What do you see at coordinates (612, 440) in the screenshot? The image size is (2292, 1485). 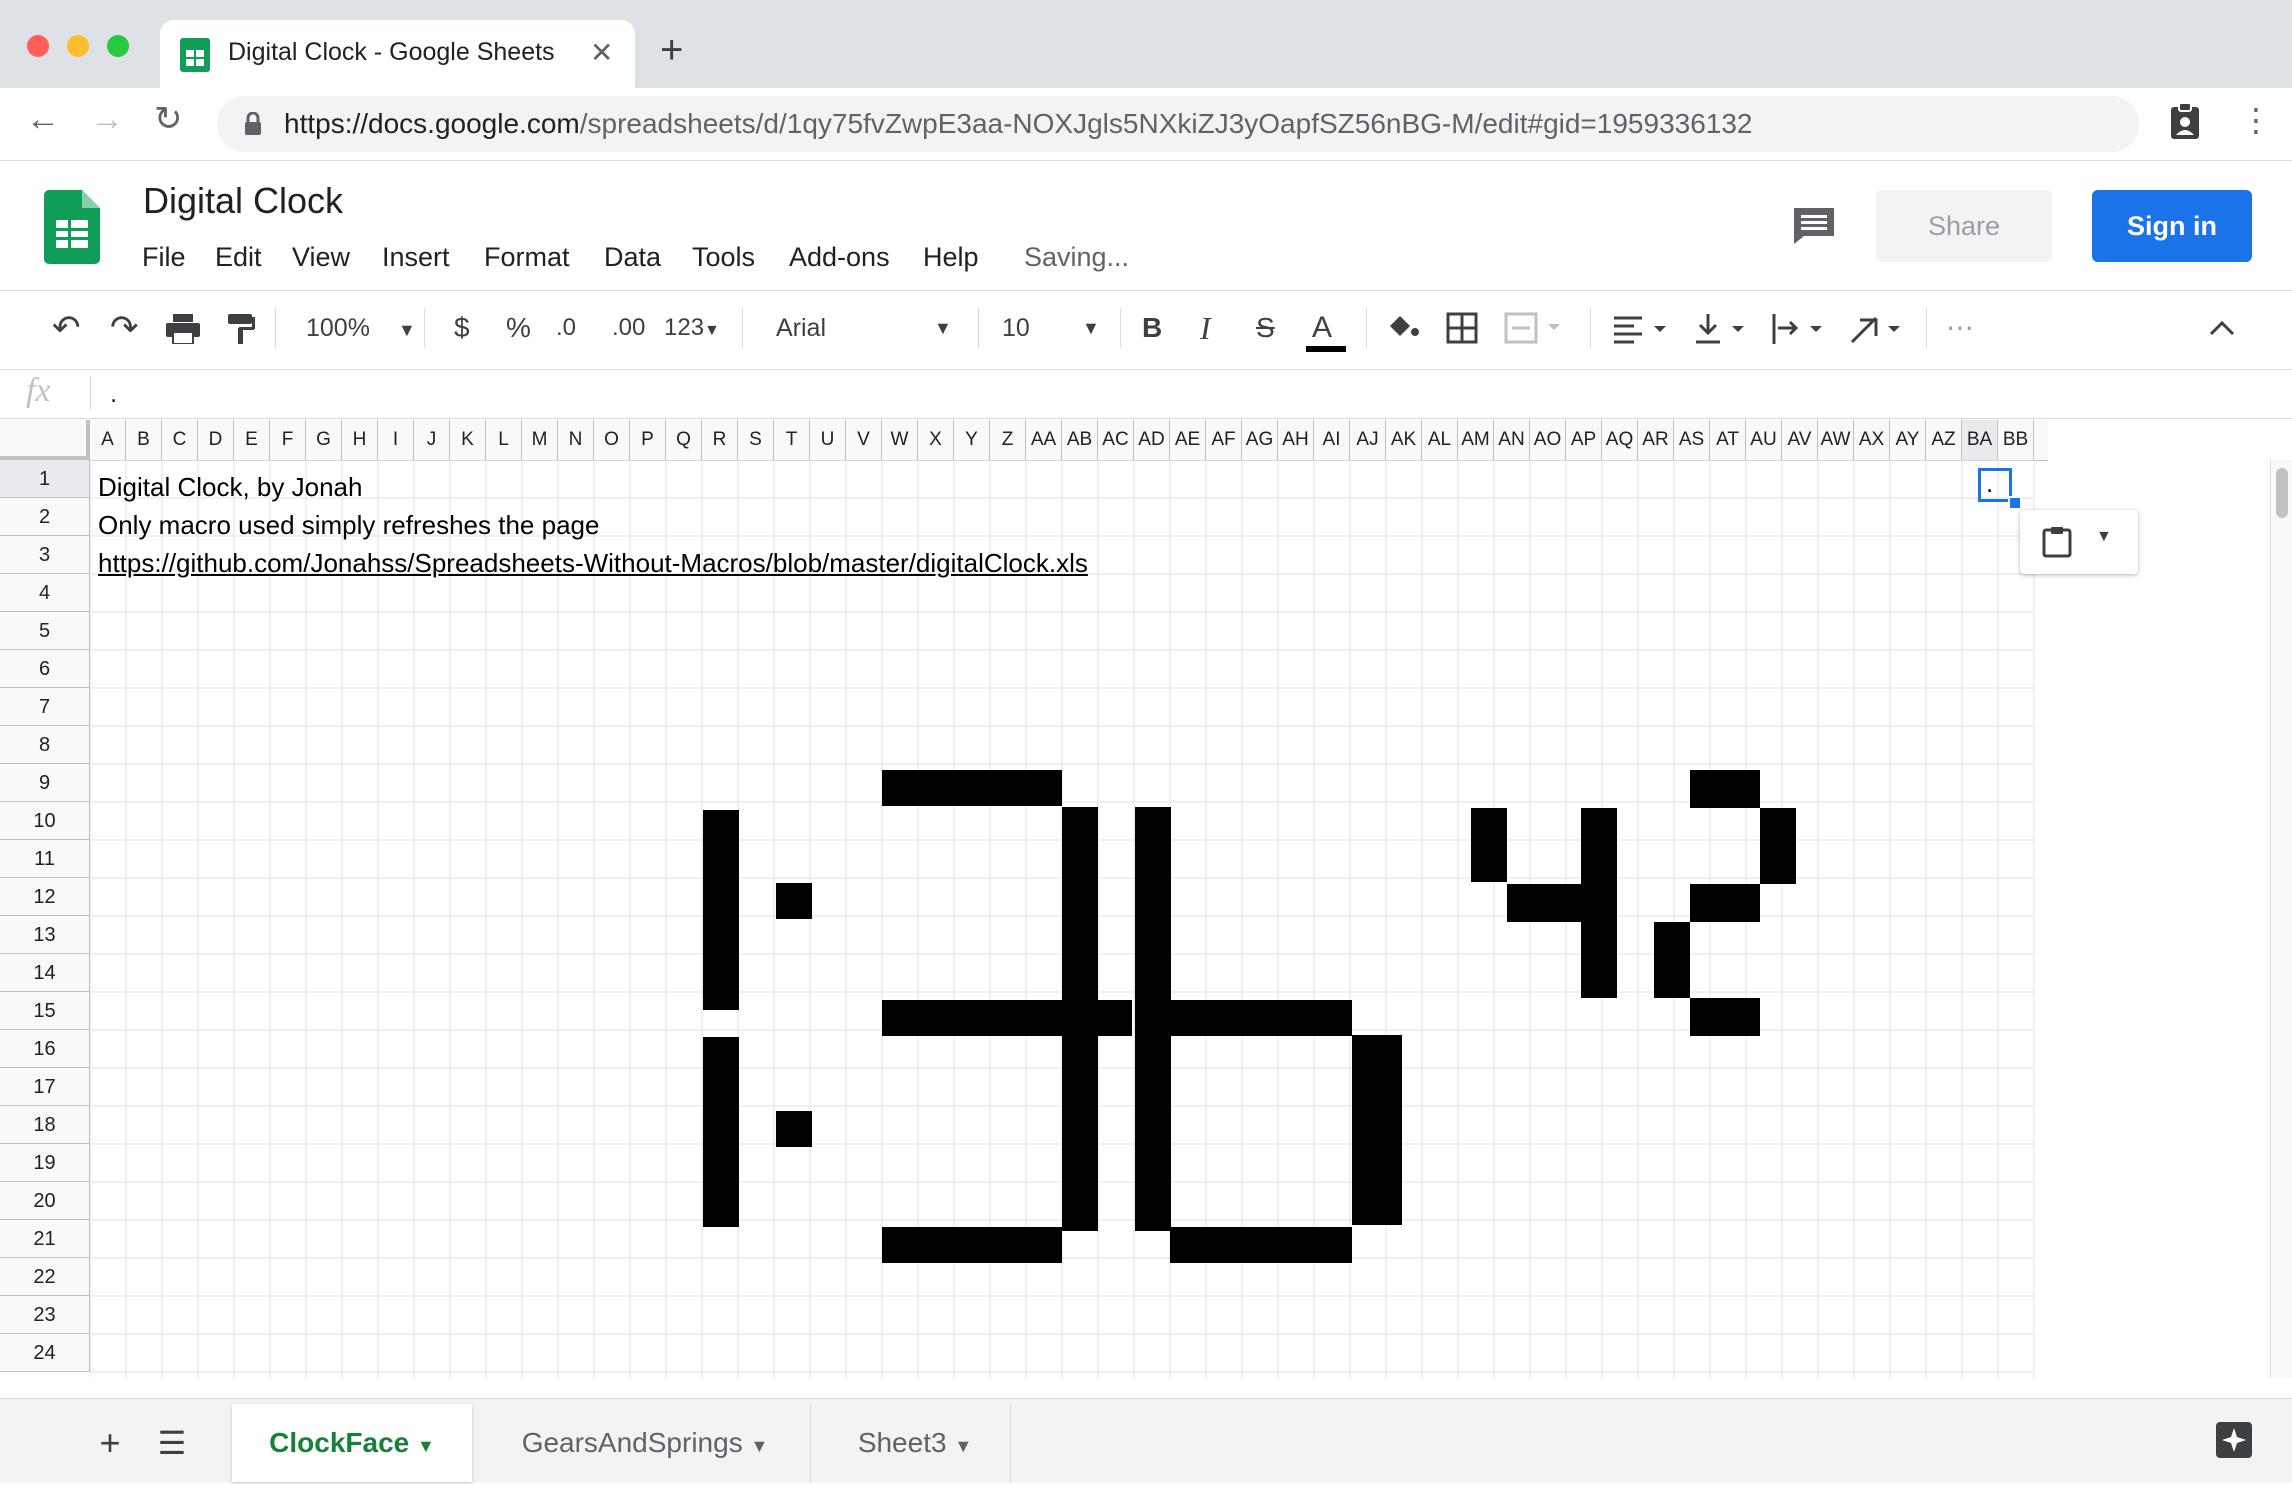 I see `column-header-o: O` at bounding box center [612, 440].